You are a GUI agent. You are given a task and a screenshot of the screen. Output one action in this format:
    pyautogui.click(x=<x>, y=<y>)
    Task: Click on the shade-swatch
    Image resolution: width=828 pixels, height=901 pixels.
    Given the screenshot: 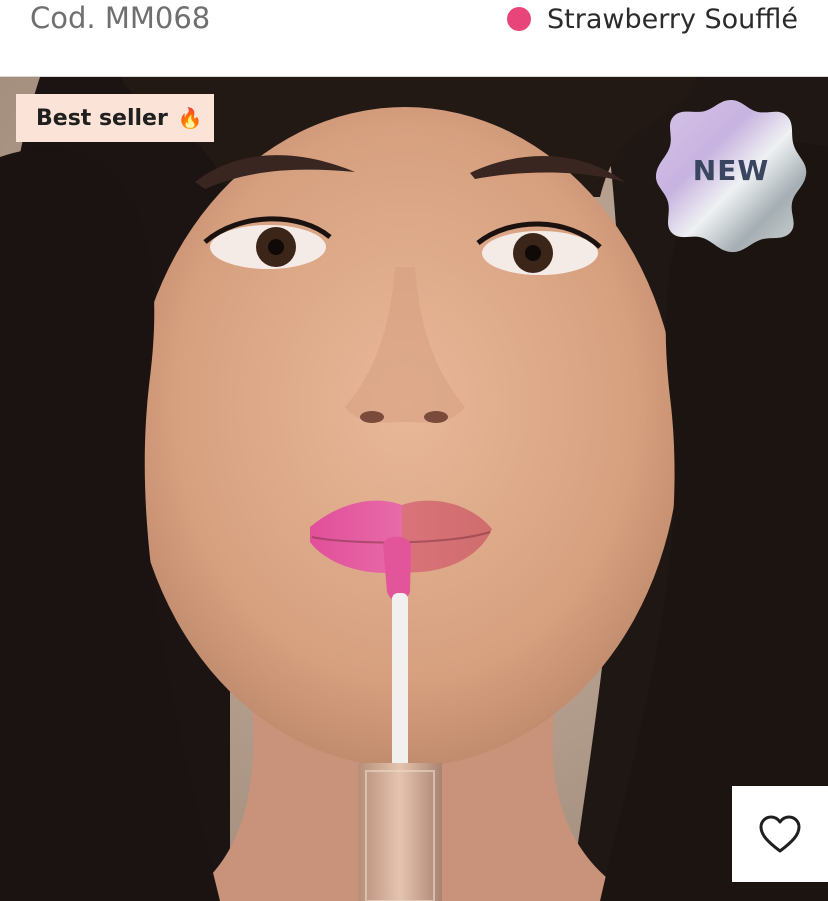 What is the action you would take?
    pyautogui.click(x=519, y=19)
    